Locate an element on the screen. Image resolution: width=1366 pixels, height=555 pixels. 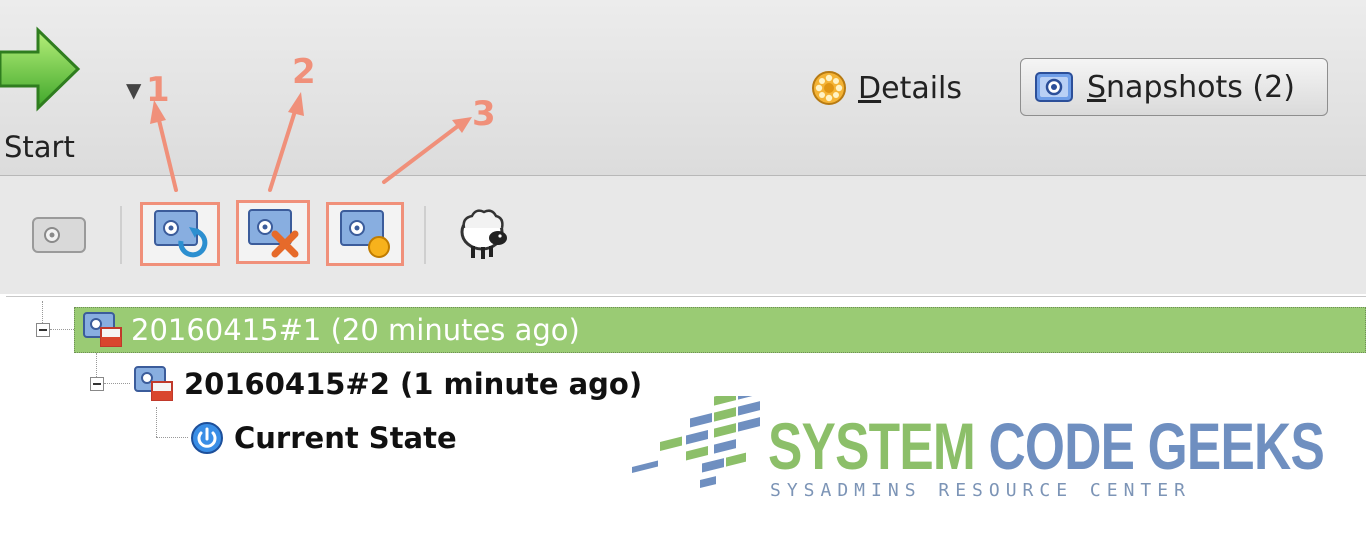
tree-item-label: 20160415#2 (1 minute ago) is located at coordinates (413, 384).